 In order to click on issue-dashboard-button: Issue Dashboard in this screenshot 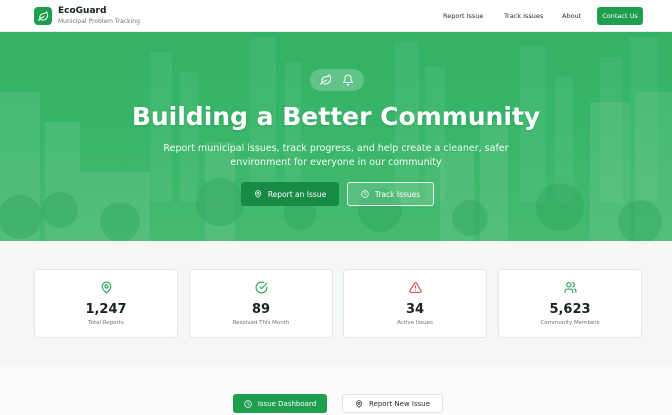, I will do `click(280, 403)`.